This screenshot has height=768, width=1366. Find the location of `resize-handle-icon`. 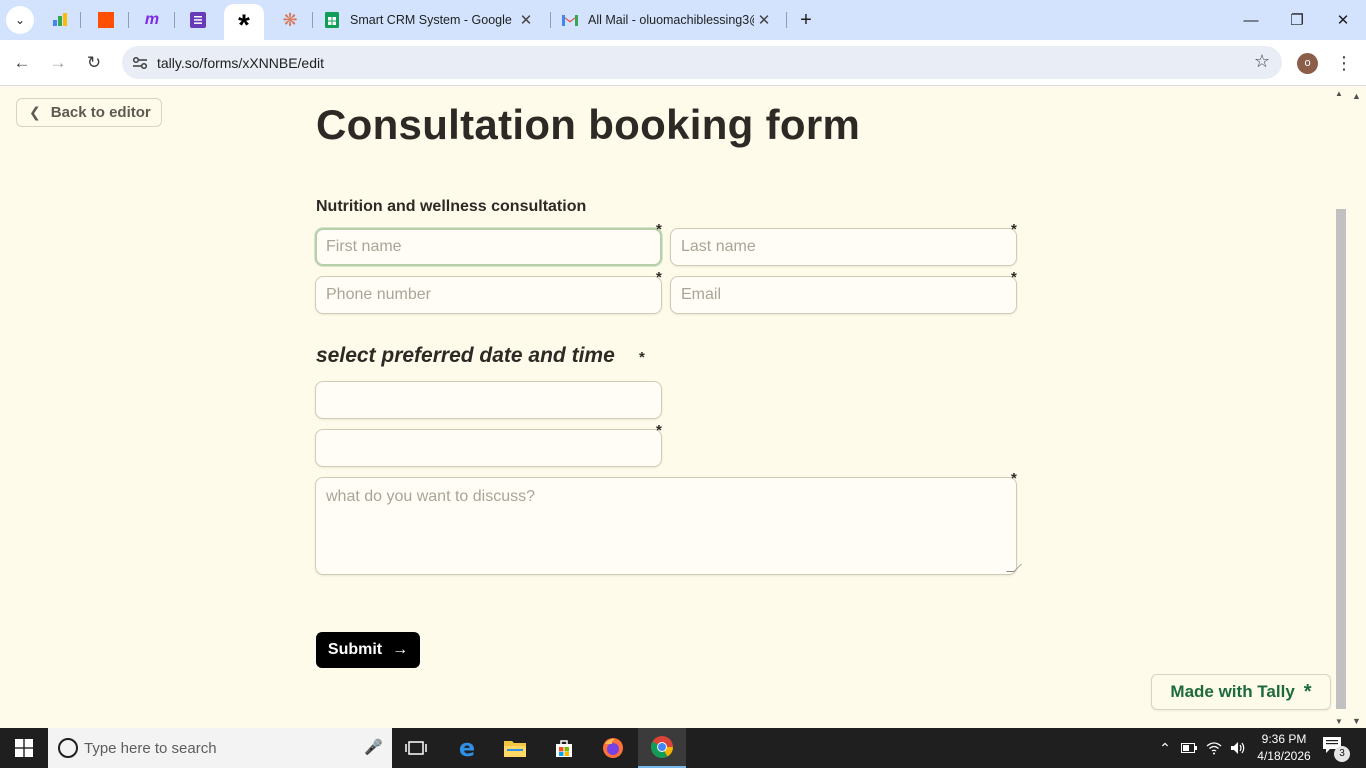

resize-handle-icon is located at coordinates (1014, 568).